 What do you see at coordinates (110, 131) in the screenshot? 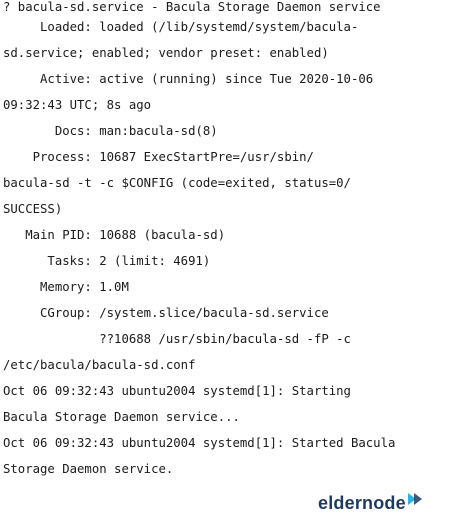
I see `terminal-line: Docs: man:bacula-sd(8)` at bounding box center [110, 131].